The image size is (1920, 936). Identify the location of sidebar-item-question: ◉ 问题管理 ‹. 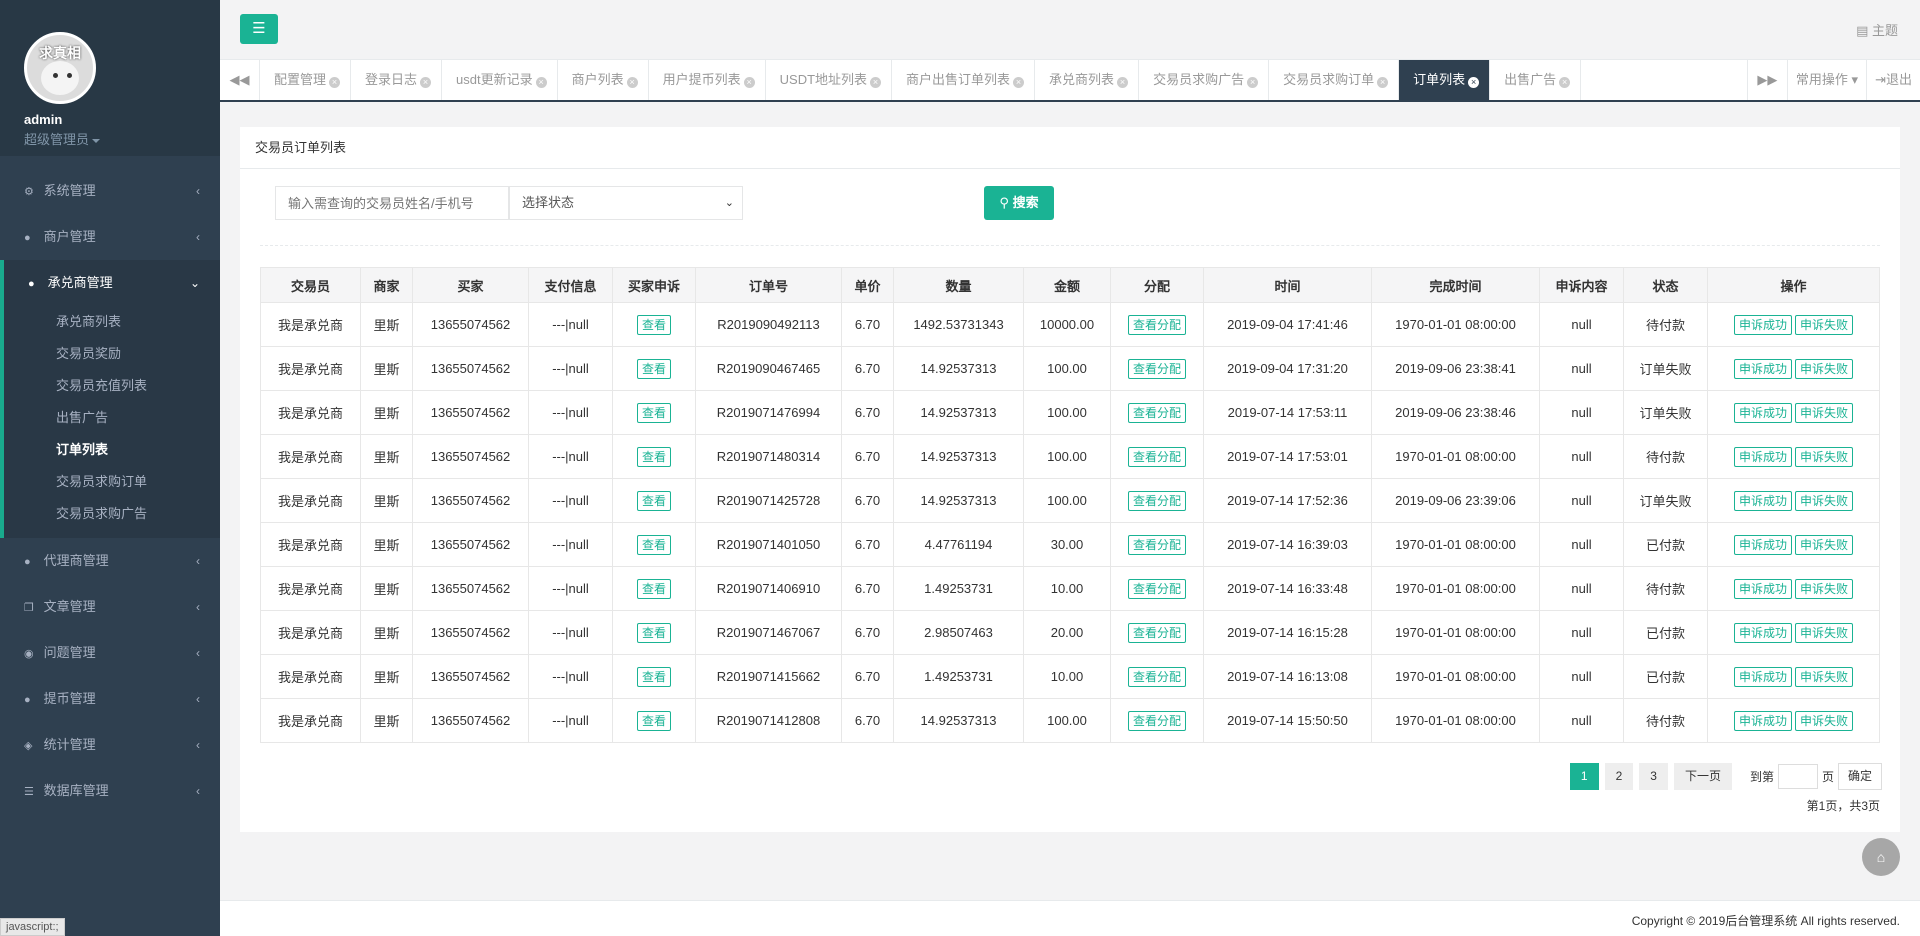
(110, 653).